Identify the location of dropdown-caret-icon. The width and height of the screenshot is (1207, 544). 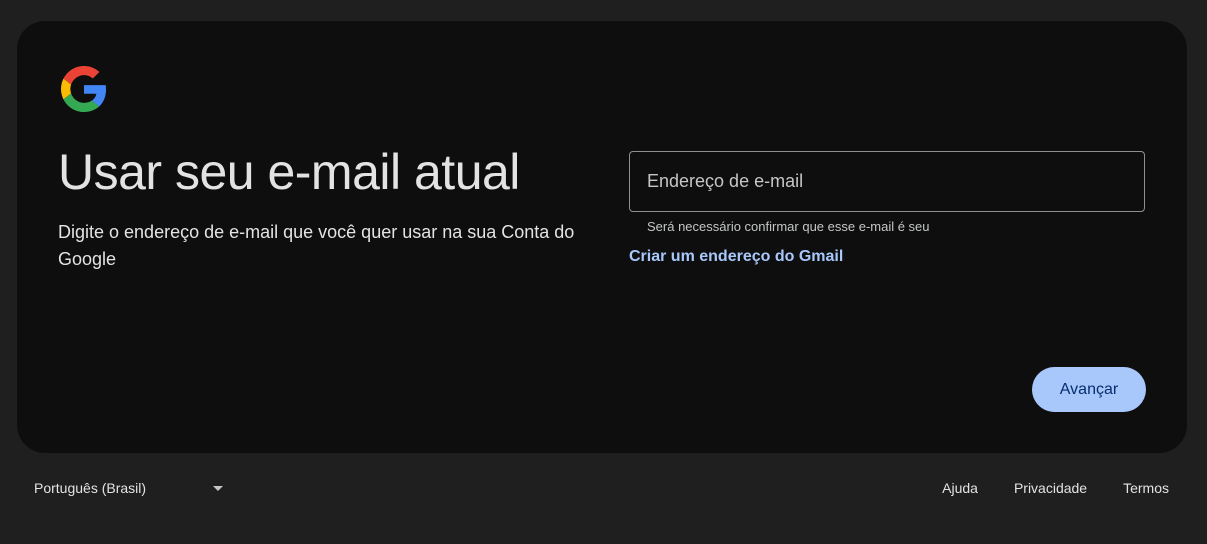
(218, 488).